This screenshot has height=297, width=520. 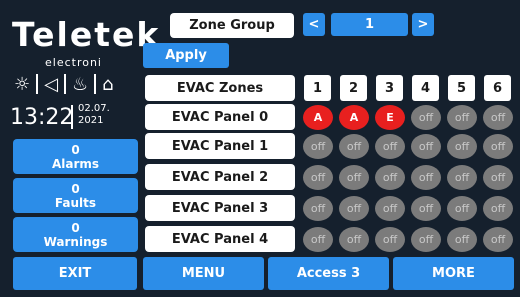 I want to click on zone-cell-3-1: off, so click(x=318, y=208).